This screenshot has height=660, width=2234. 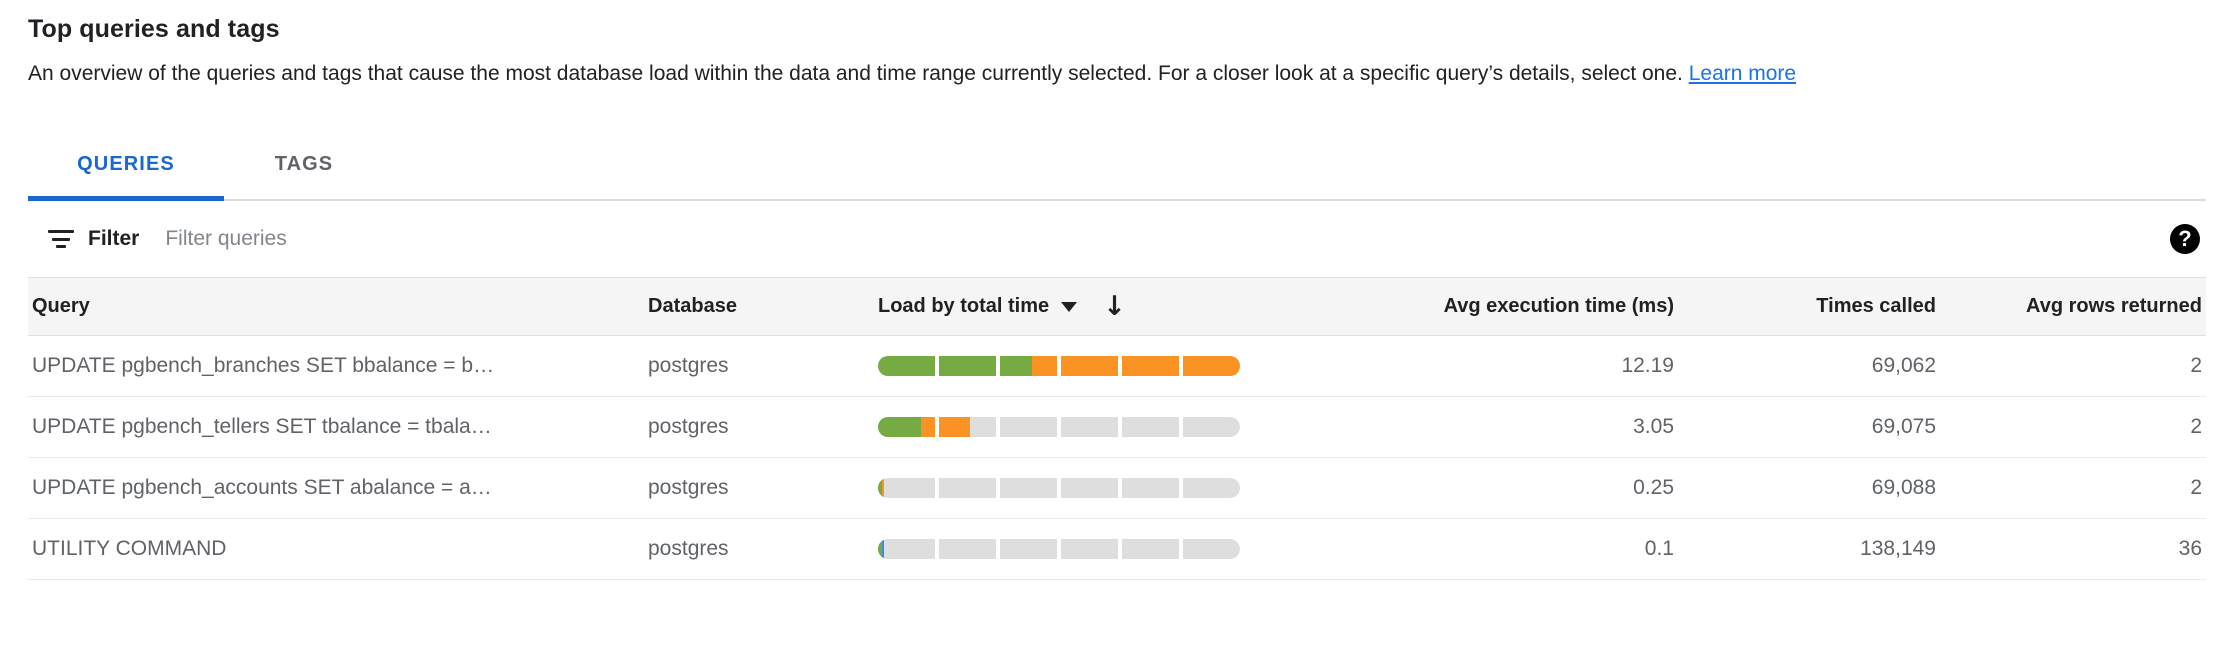 What do you see at coordinates (1518, 306) in the screenshot?
I see `column-header-avg-execution-time: Avg execution time (ms)` at bounding box center [1518, 306].